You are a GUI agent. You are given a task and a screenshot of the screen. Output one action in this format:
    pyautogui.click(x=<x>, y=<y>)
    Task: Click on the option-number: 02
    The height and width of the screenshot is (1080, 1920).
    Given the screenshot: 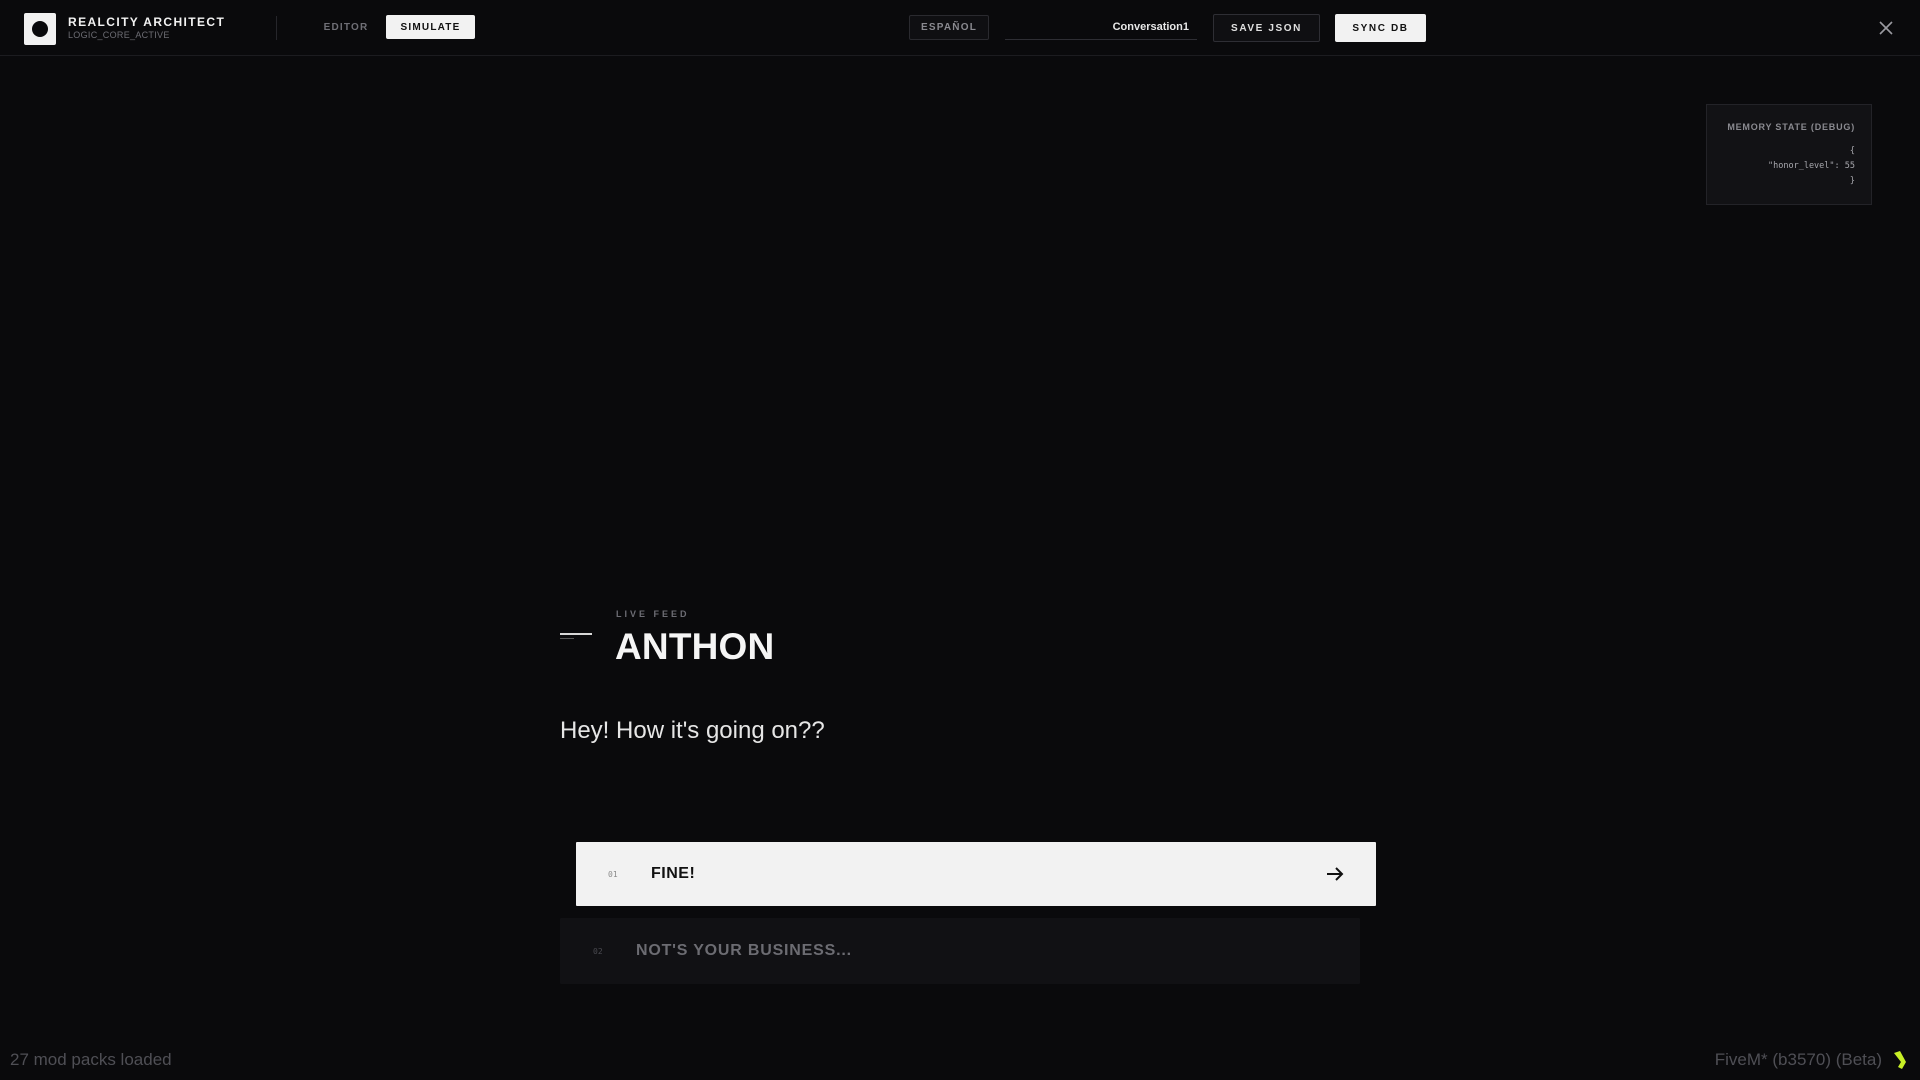 What is the action you would take?
    pyautogui.click(x=598, y=951)
    